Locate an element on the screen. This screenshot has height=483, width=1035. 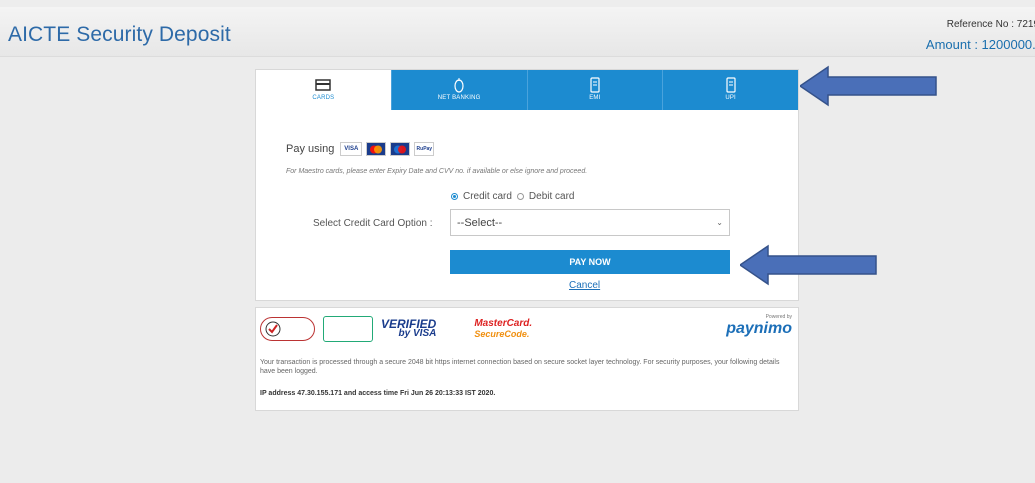
security-seals: VERIFIED by VISA MasterCard. SecureCode. is located at coordinates (396, 329).